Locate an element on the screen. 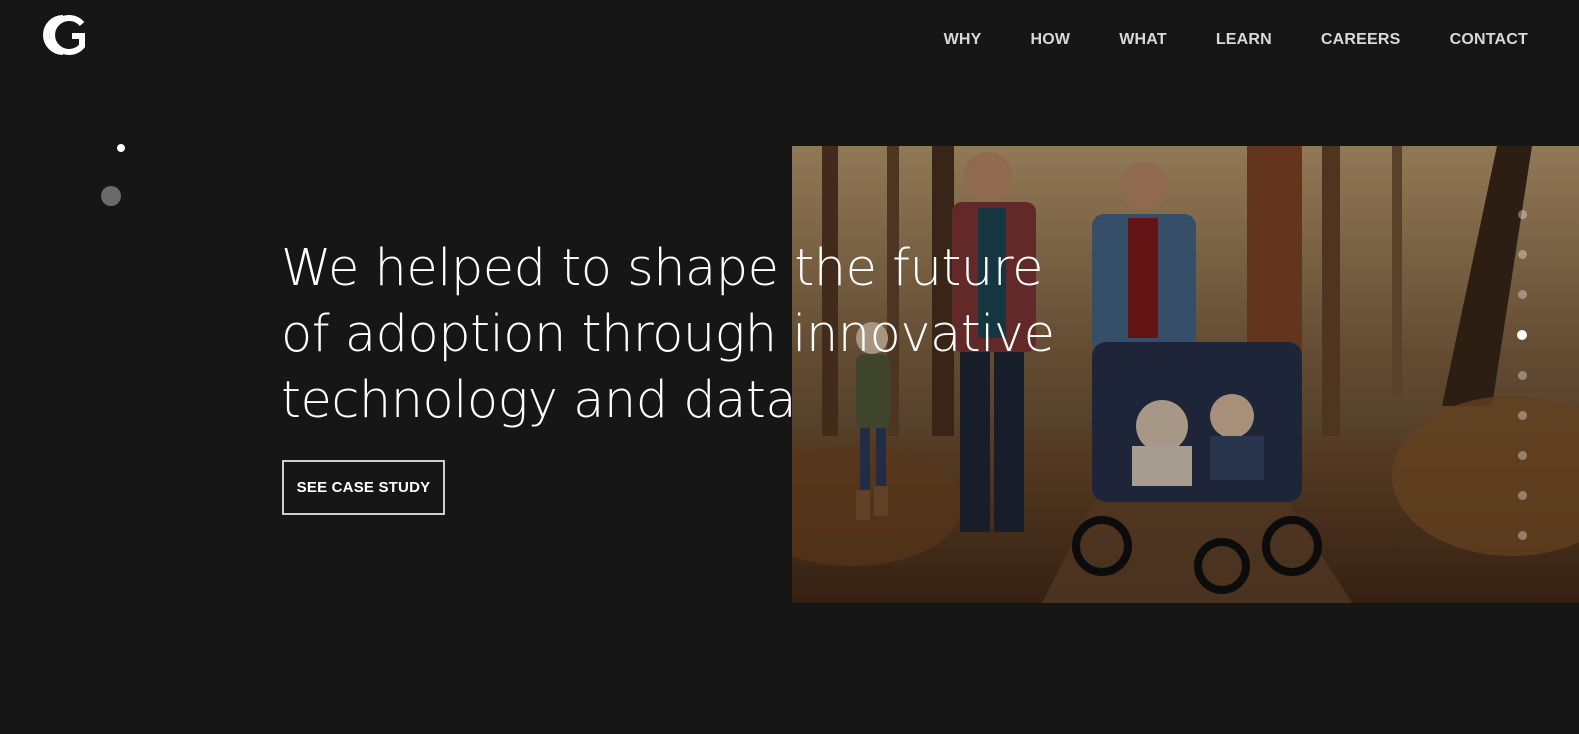 This screenshot has height=734, width=1579. nav-link-careers: CAREERS is located at coordinates (1361, 40).